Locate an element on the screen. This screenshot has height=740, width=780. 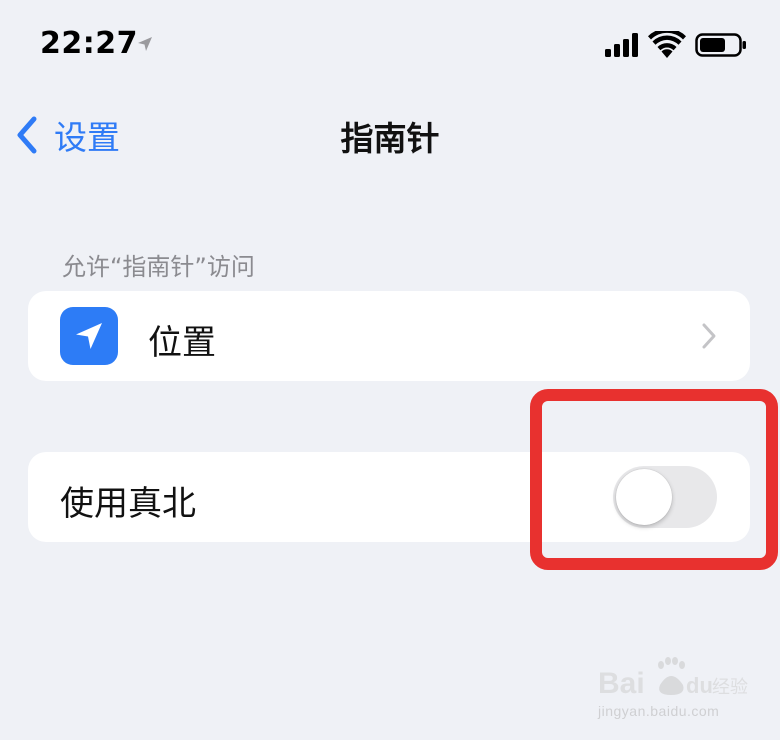
svg-text: Bai is located at coordinates (621, 683).